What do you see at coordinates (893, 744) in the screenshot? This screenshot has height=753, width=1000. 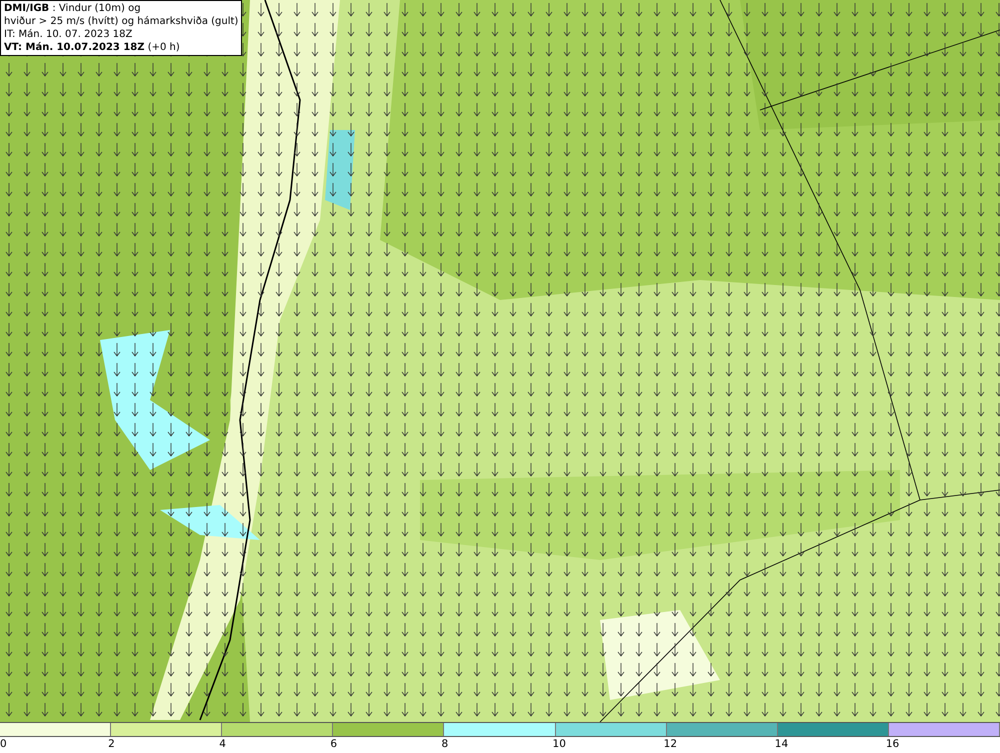 I see `scale-tick-label: 16` at bounding box center [893, 744].